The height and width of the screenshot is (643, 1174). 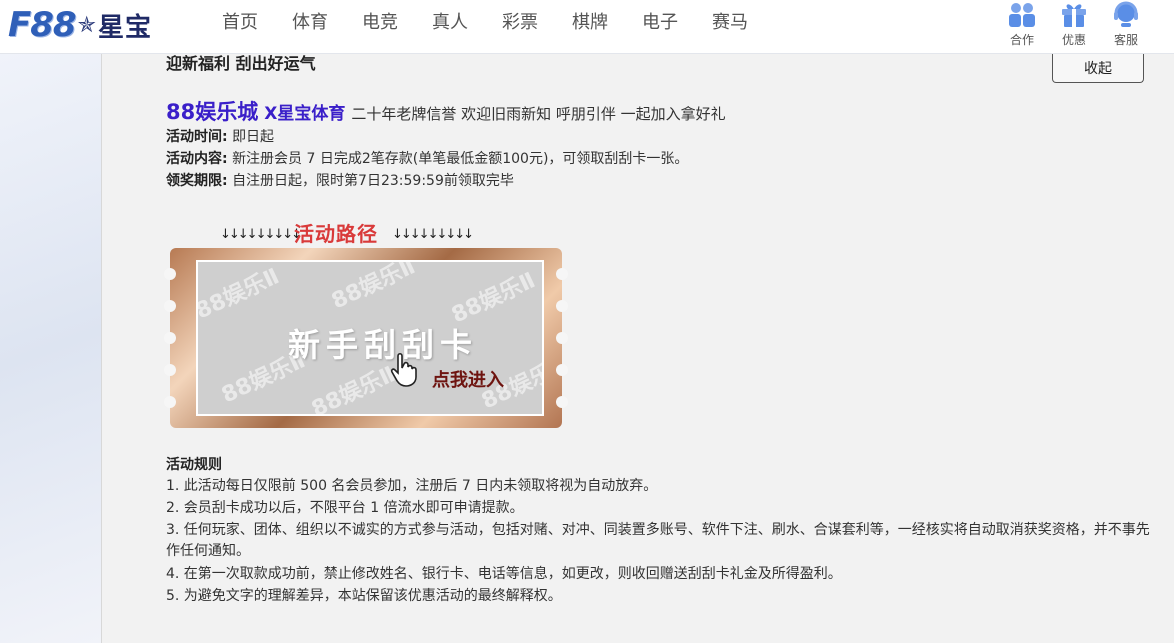 What do you see at coordinates (383, 345) in the screenshot?
I see `card-title: 新手刮刮卡` at bounding box center [383, 345].